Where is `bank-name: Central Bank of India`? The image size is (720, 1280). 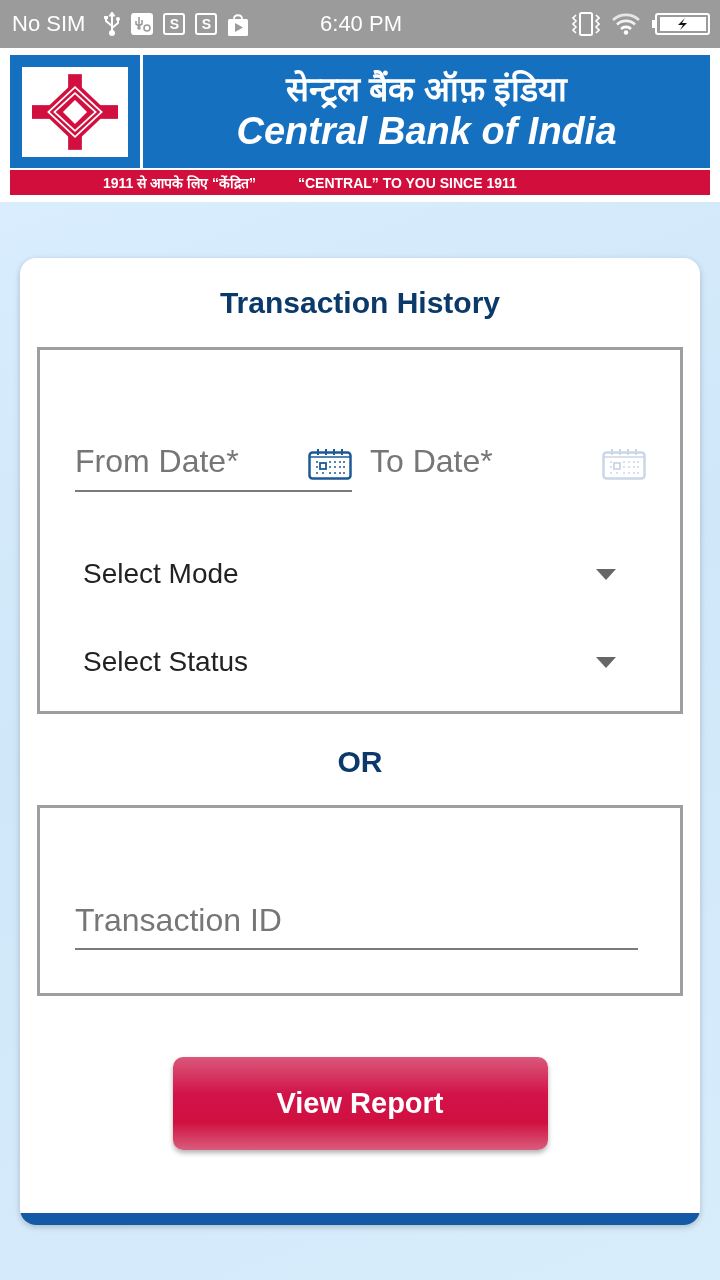 bank-name: Central Bank of India is located at coordinates (426, 132).